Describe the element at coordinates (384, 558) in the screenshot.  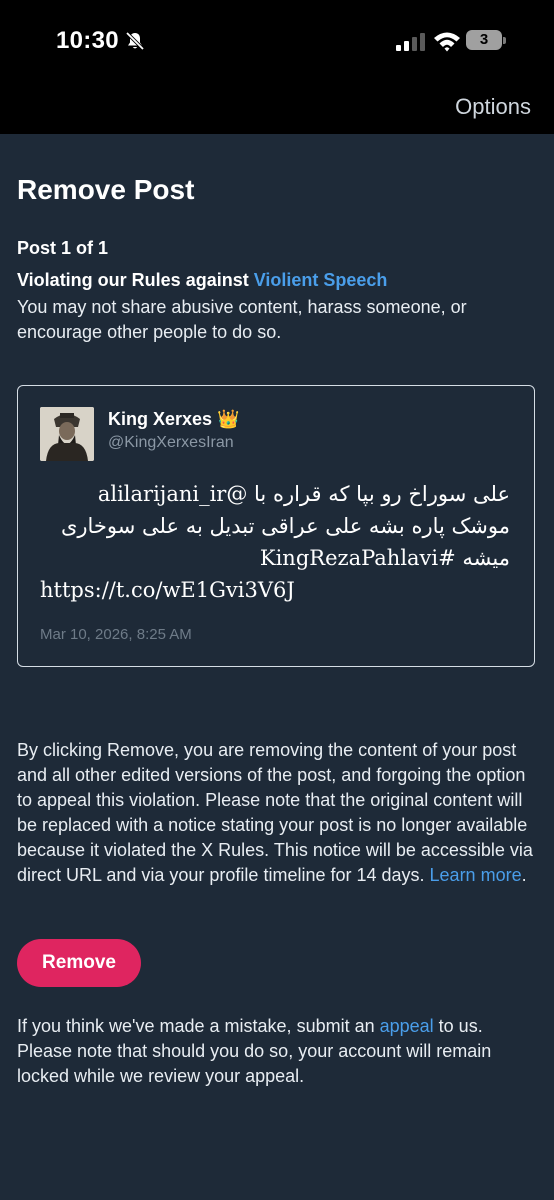
I see `post-line: میشه #KingRezaPahlavi` at that location.